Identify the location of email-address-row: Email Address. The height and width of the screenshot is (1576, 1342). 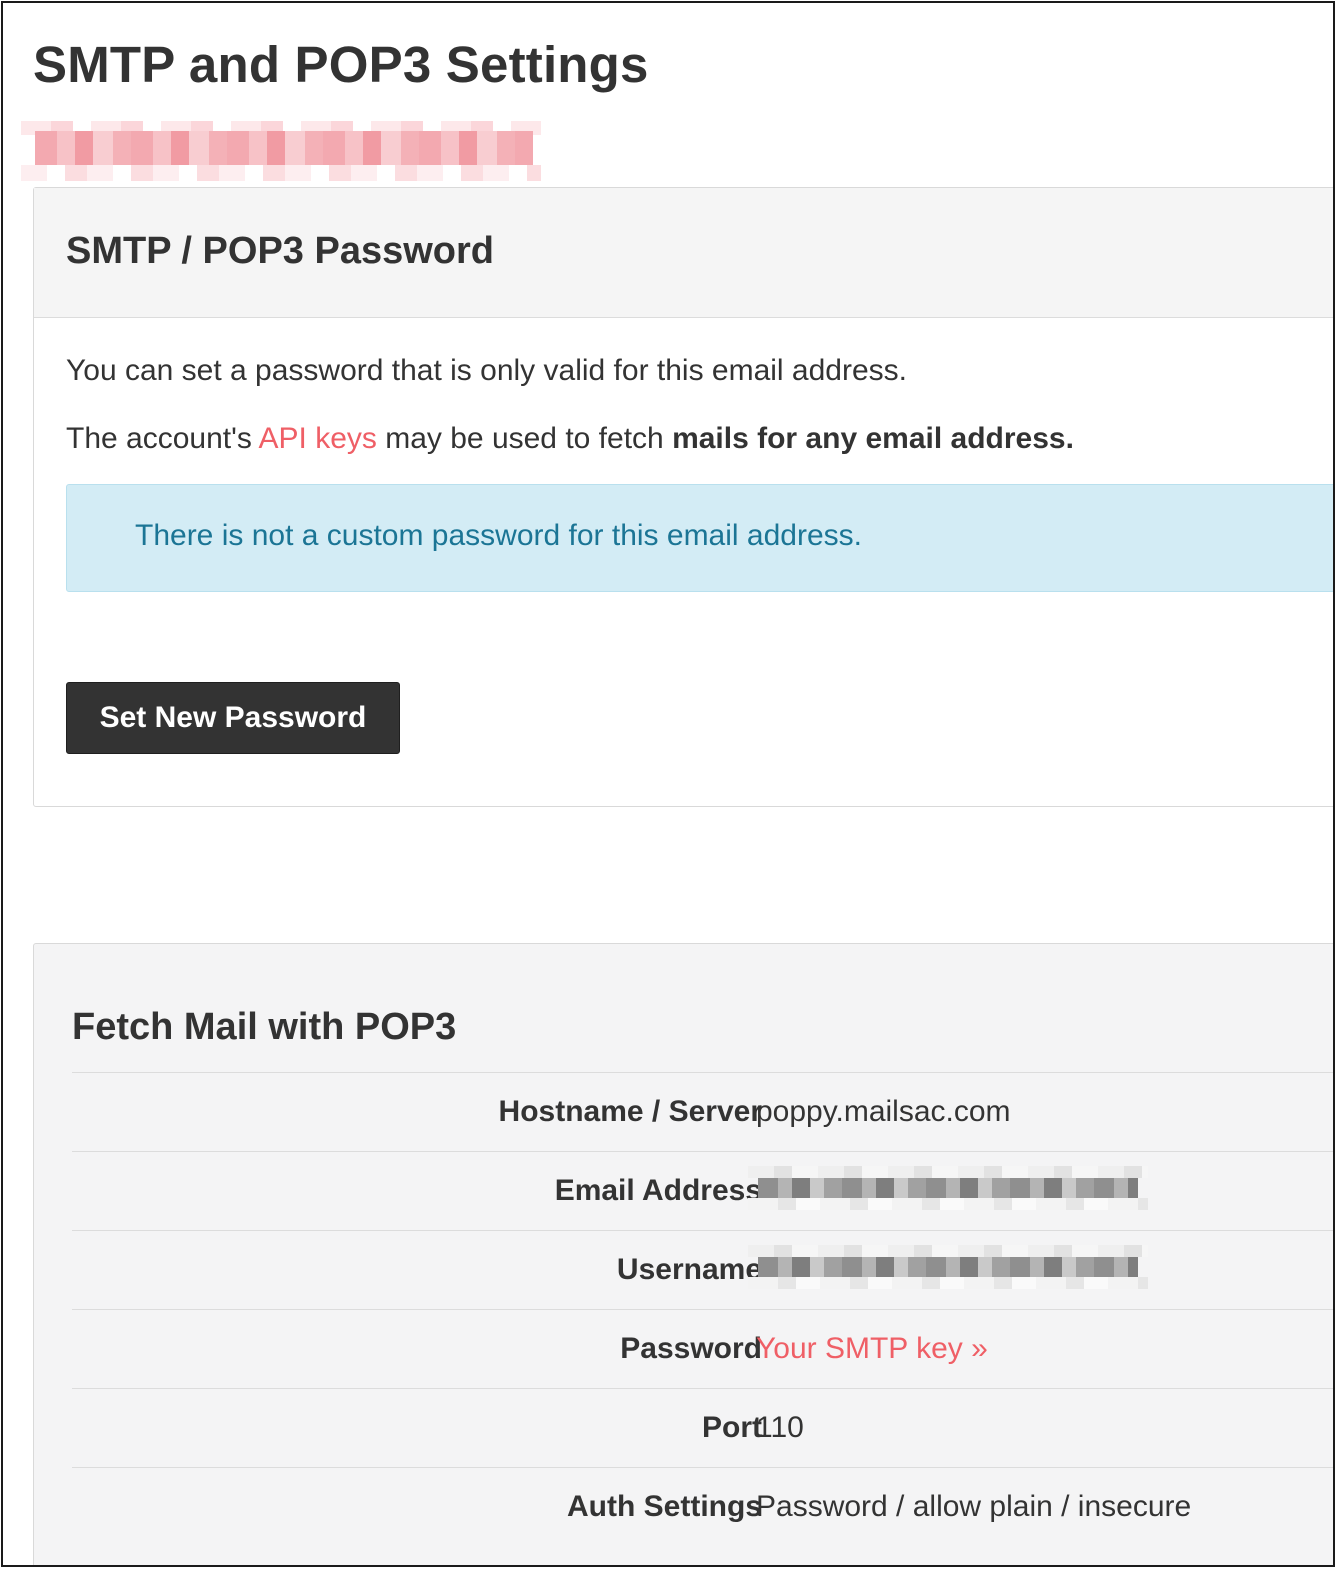
(702, 1190).